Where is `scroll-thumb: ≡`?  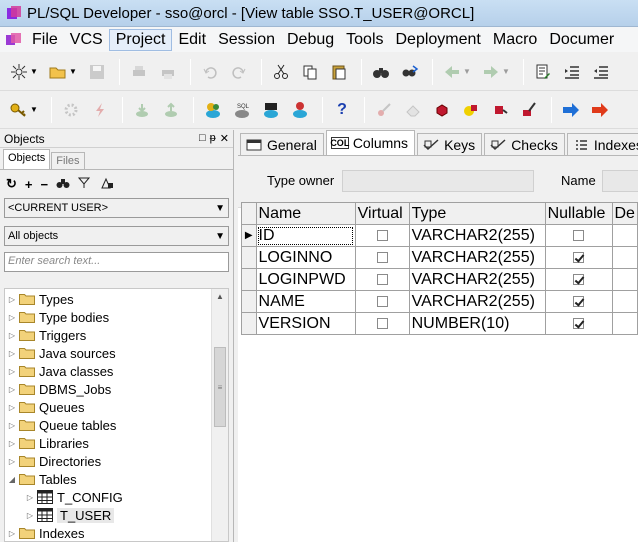 scroll-thumb: ≡ is located at coordinates (220, 387).